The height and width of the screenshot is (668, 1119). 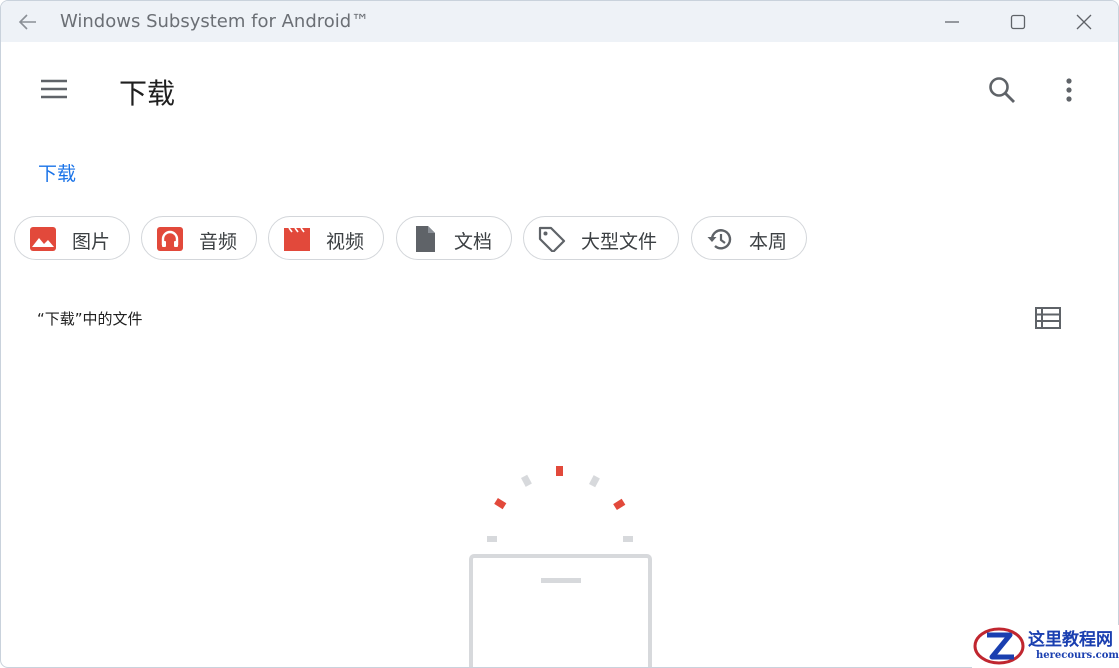 I want to click on movie-icon, so click(x=297, y=239).